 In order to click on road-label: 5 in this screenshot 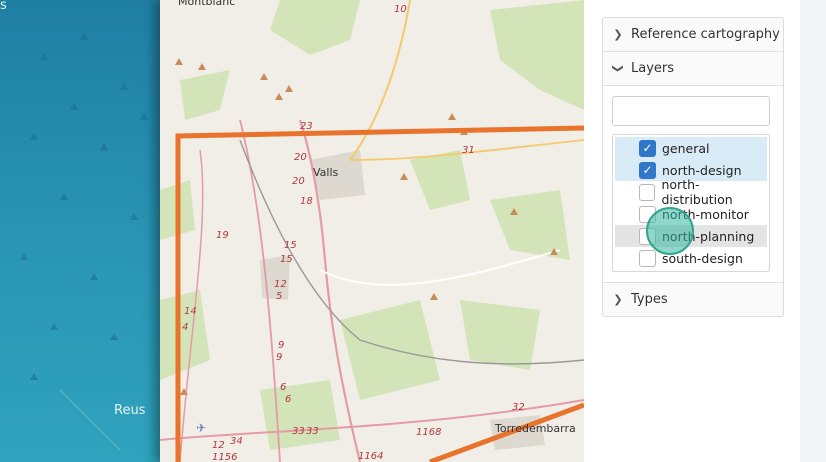, I will do `click(279, 296)`.